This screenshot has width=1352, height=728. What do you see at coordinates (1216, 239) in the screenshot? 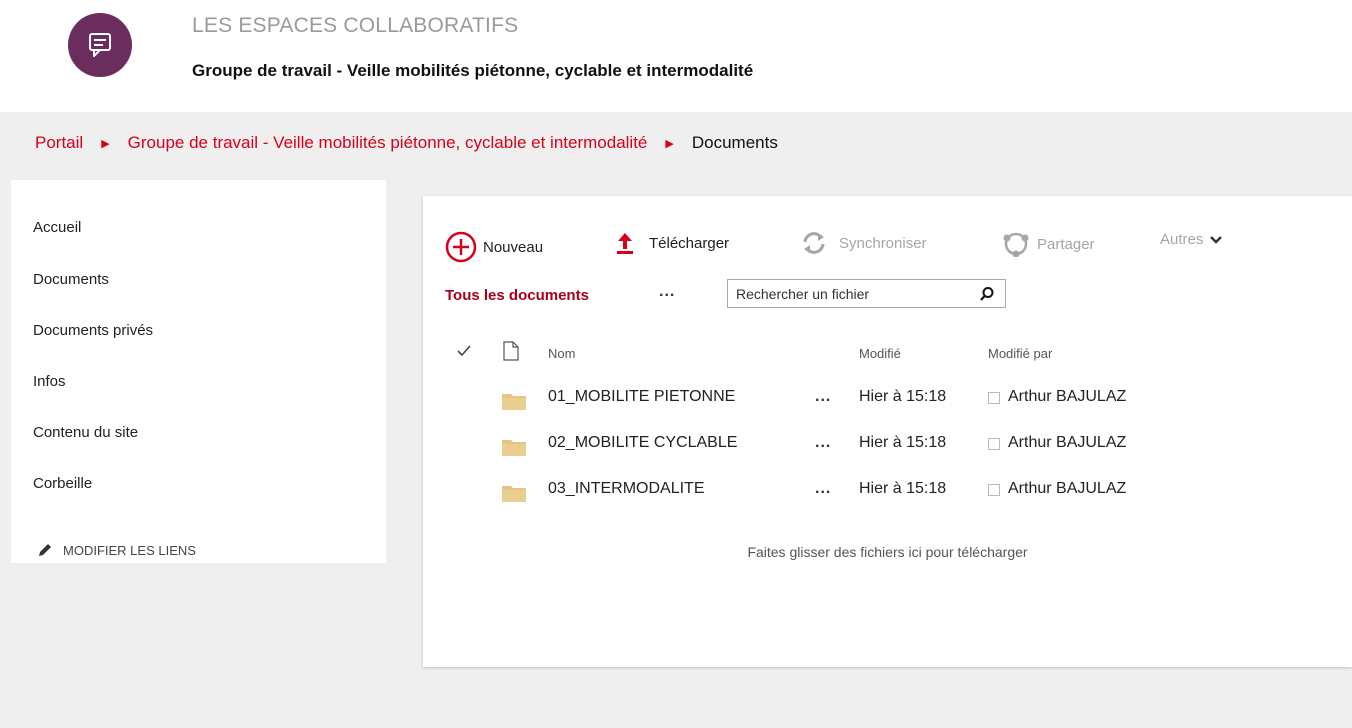
I see `chevron-down-icon` at bounding box center [1216, 239].